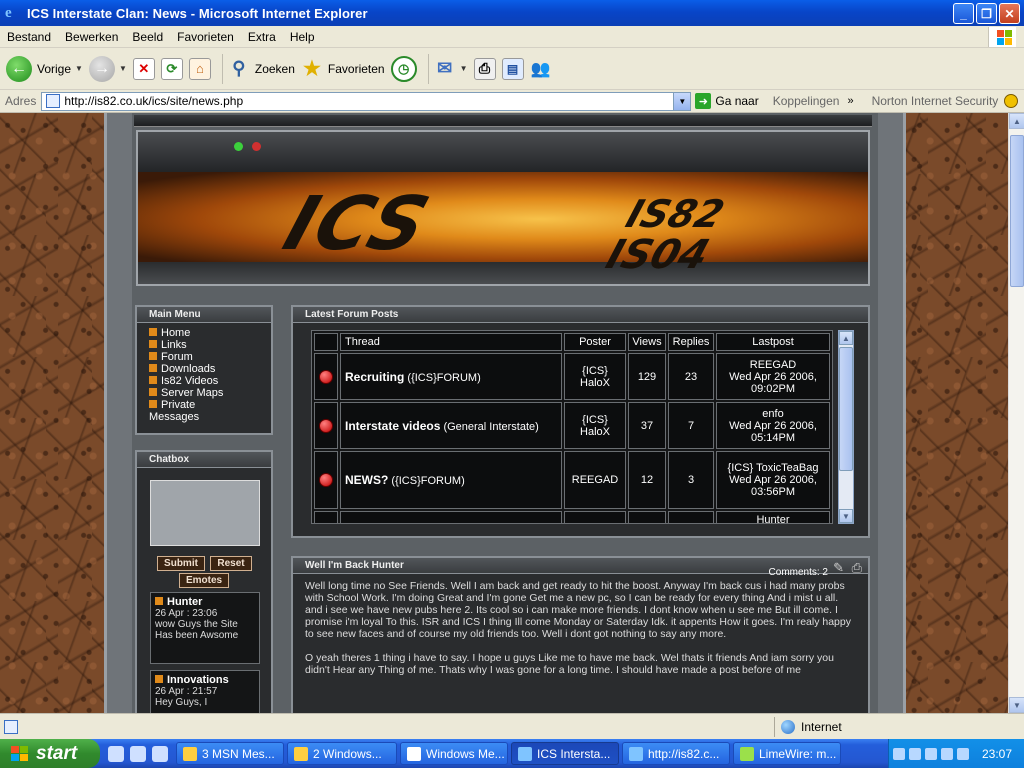  What do you see at coordinates (210, 345) in the screenshot?
I see `menu-item-links: Links` at bounding box center [210, 345].